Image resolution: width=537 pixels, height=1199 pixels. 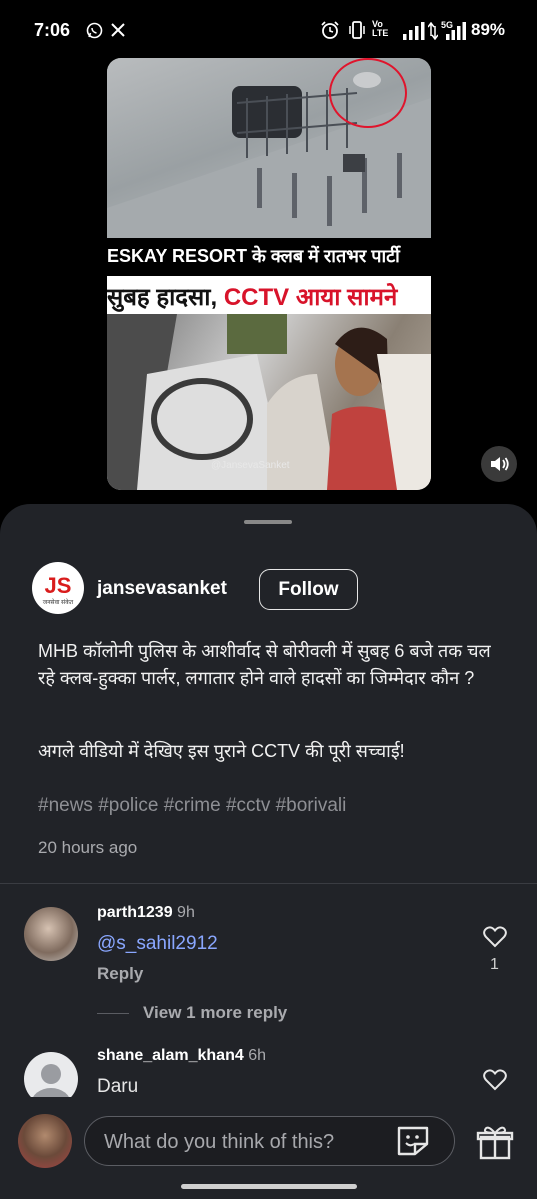 I want to click on comment-mention-link: @s_sahil2912, so click(x=157, y=944).